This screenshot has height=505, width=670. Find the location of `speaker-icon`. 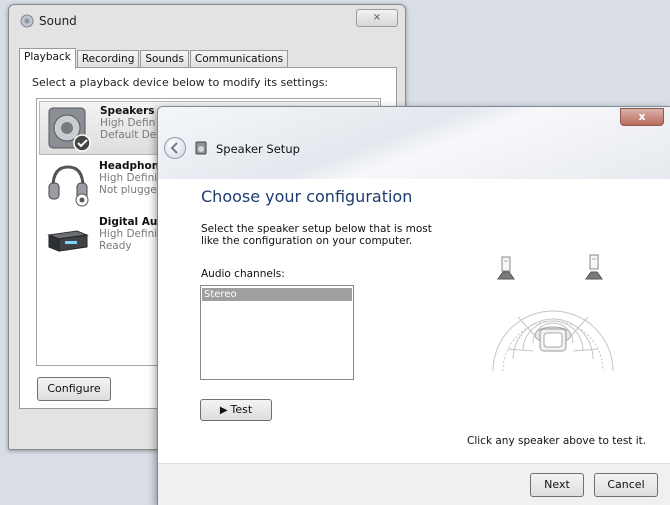

speaker-icon is located at coordinates (69, 129).